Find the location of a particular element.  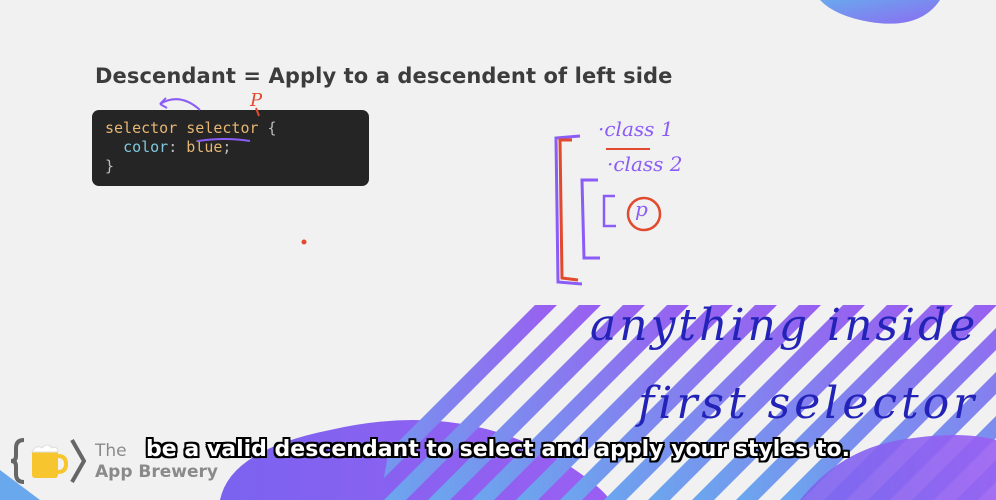

code-close-brace: } is located at coordinates (110, 166).